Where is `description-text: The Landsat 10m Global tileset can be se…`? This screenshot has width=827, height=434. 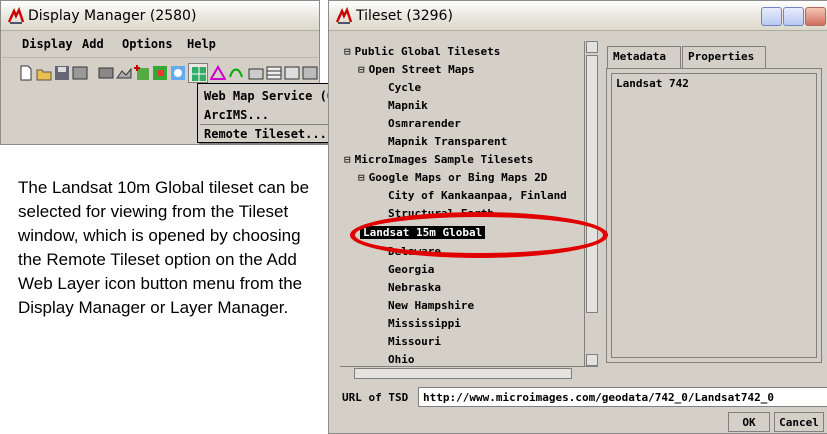
description-text: The Landsat 10m Global tileset can be se… is located at coordinates (164, 247).